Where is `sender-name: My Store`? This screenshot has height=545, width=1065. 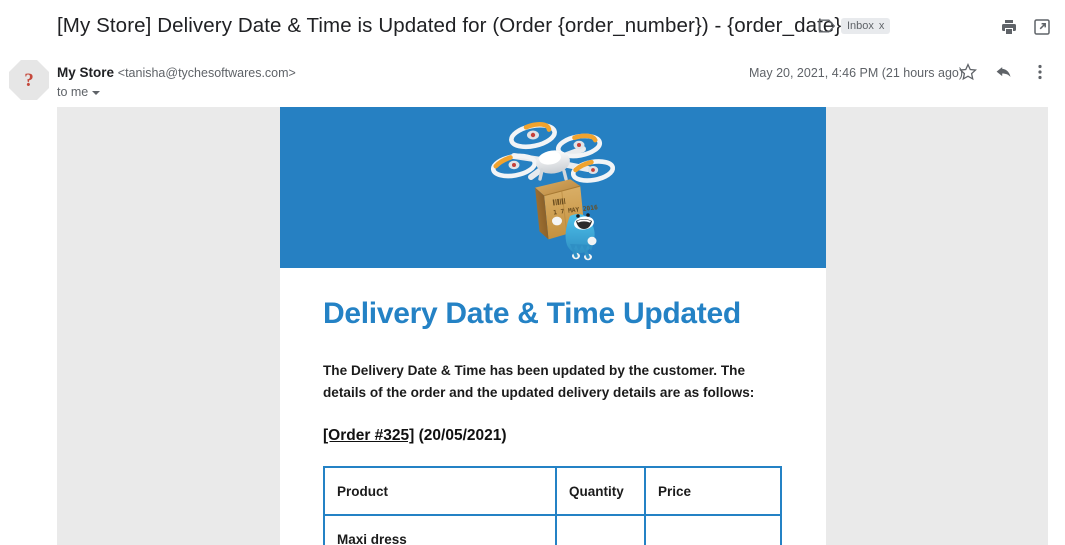
sender-name: My Store is located at coordinates (85, 72).